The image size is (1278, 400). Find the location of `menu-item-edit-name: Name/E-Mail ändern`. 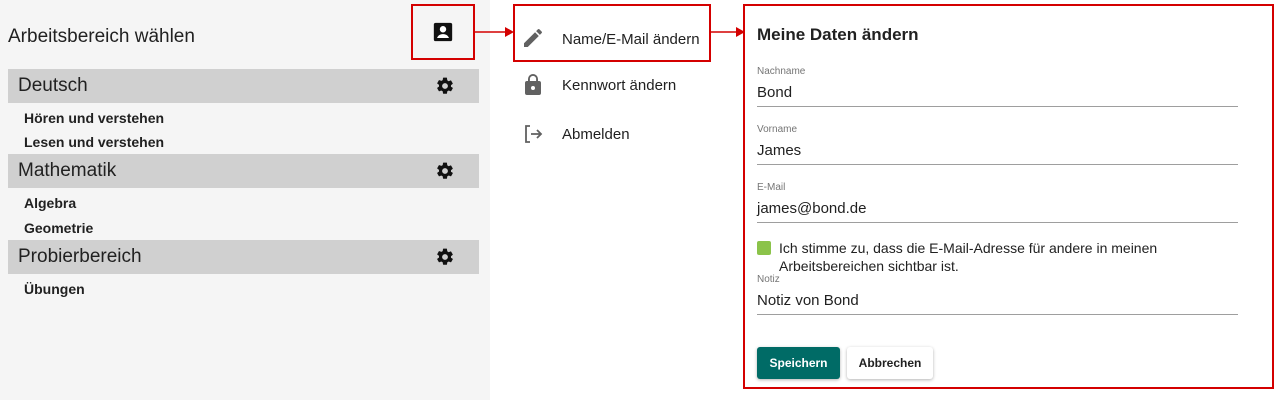

menu-item-edit-name: Name/E-Mail ändern is located at coordinates (612, 33).